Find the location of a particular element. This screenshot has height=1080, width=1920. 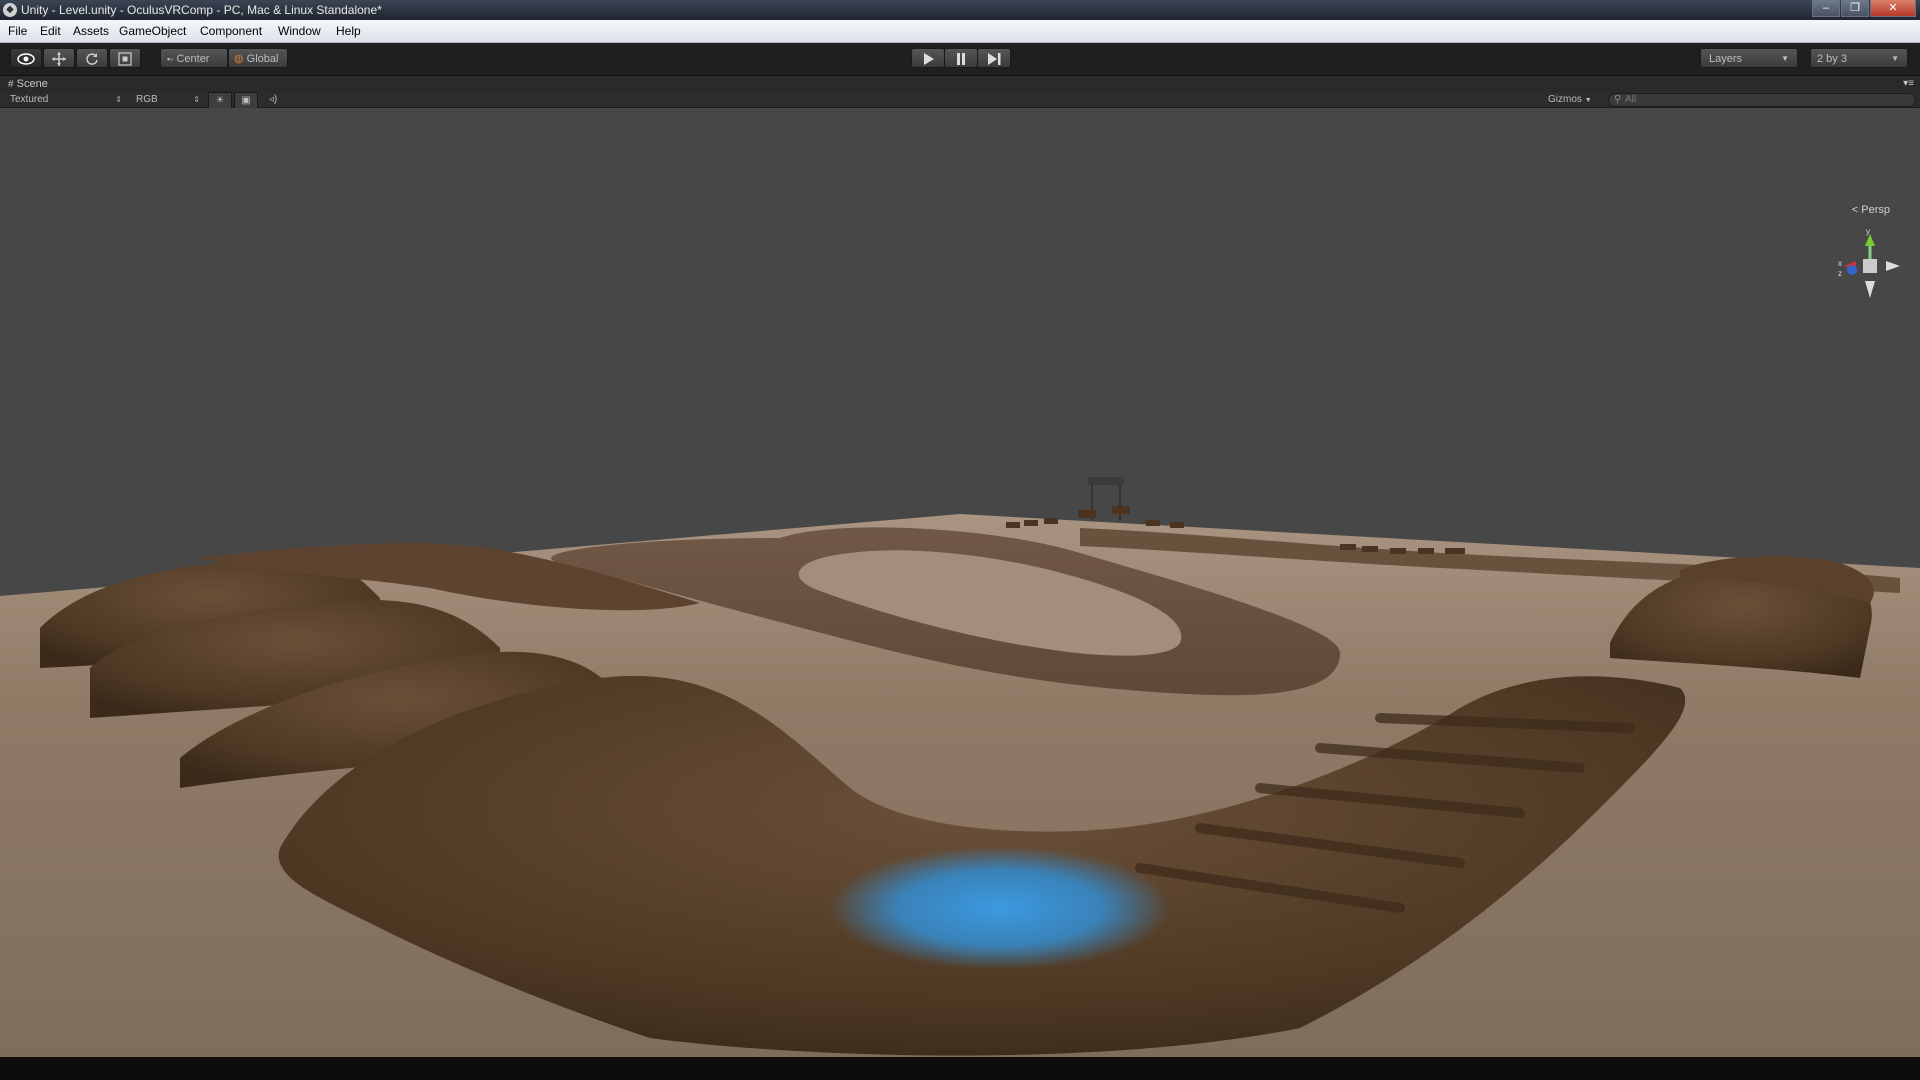

image-icon: ▣ is located at coordinates (246, 100).